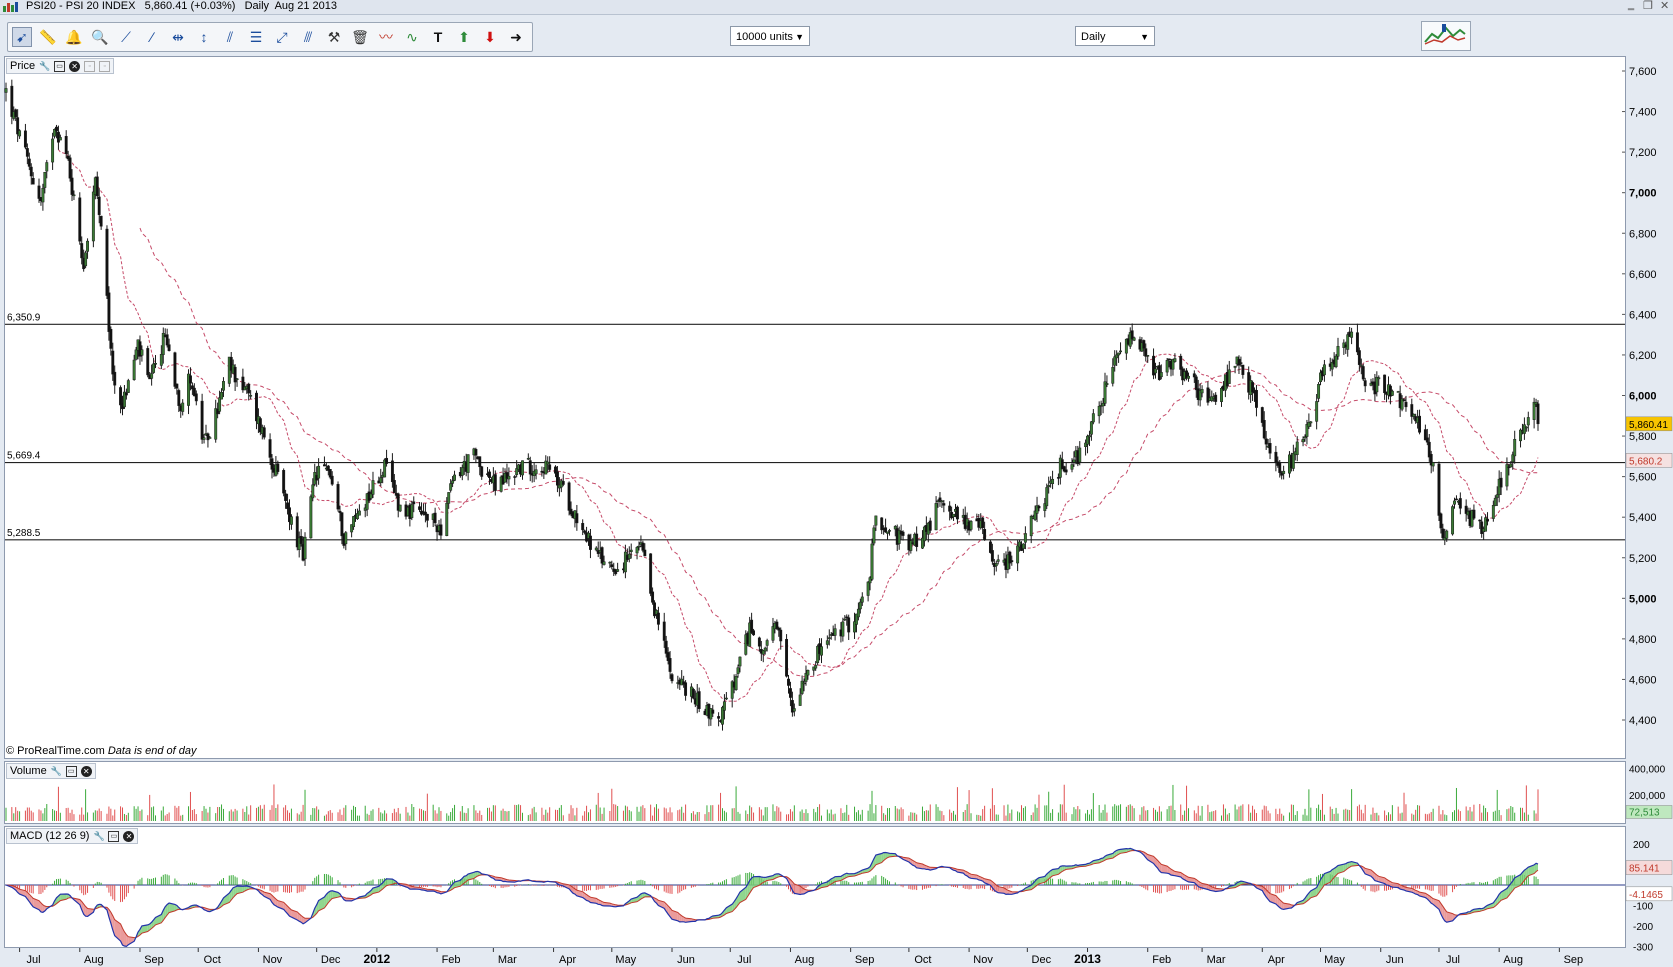  Describe the element at coordinates (204, 37) in the screenshot. I see `vertical-line-icon: ↕` at that location.